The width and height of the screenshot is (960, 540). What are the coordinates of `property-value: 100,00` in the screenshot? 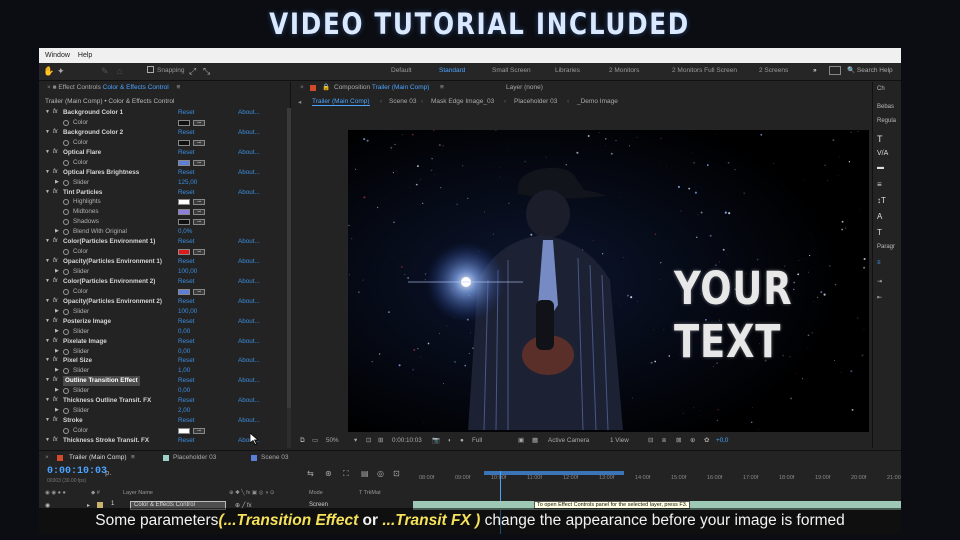 It's located at (187, 312).